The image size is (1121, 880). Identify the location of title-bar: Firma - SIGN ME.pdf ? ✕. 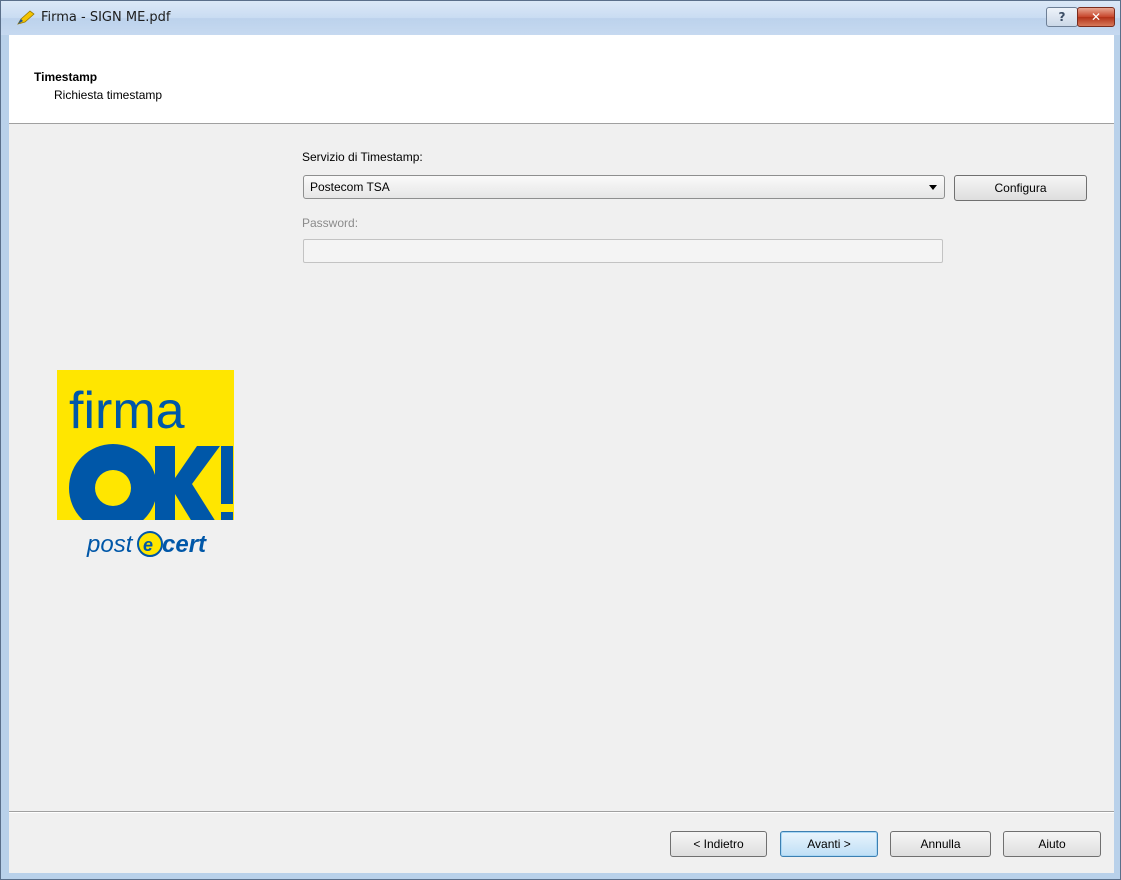
(560, 18).